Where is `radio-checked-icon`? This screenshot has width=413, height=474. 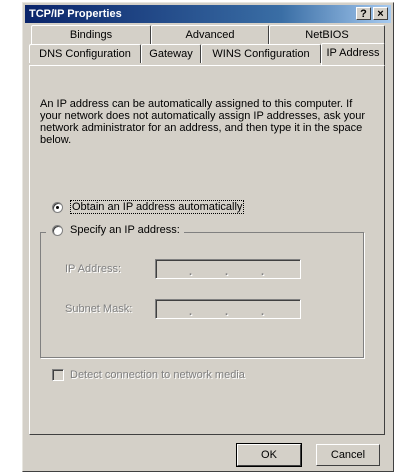
radio-checked-icon is located at coordinates (57, 207).